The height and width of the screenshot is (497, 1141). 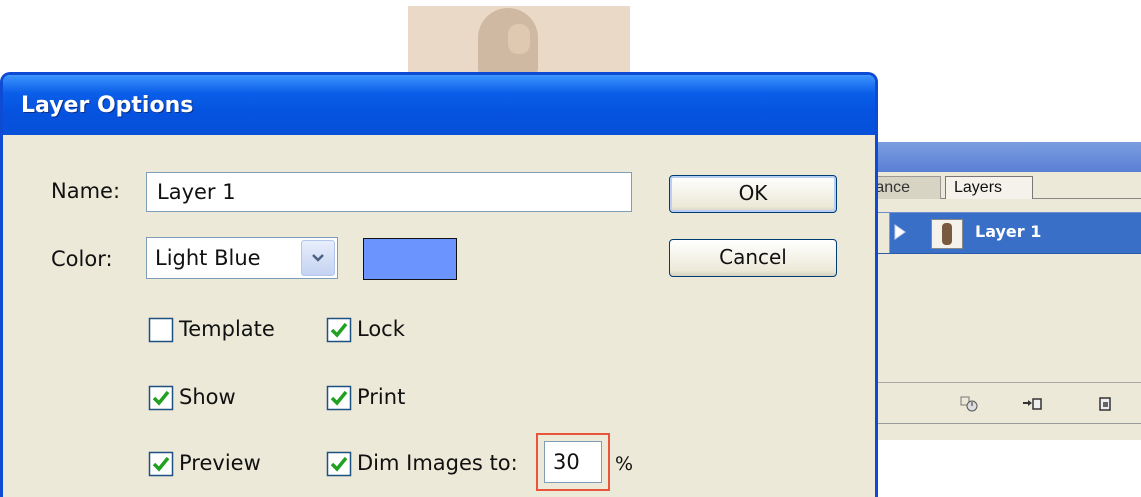 I want to click on layer-thumbnail, so click(x=947, y=234).